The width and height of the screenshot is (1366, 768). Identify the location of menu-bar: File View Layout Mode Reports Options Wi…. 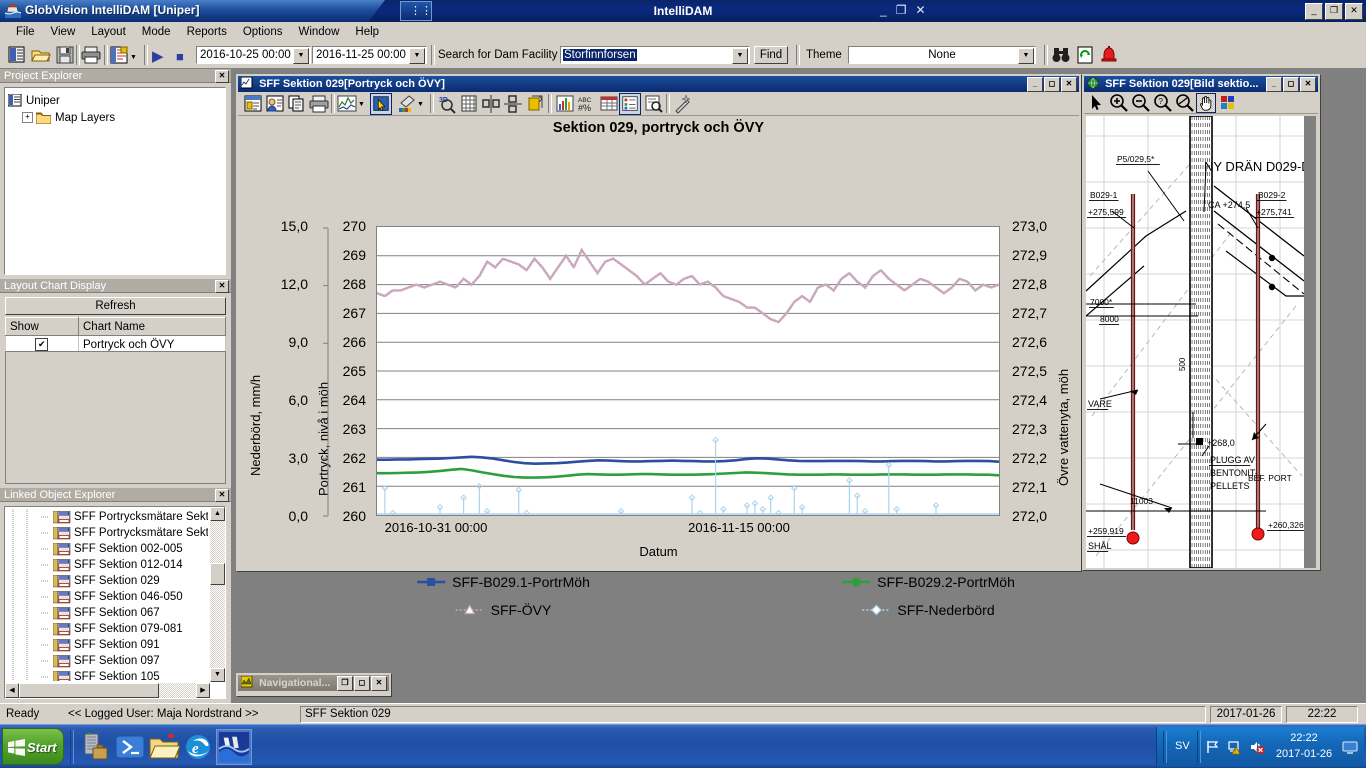
(683, 31).